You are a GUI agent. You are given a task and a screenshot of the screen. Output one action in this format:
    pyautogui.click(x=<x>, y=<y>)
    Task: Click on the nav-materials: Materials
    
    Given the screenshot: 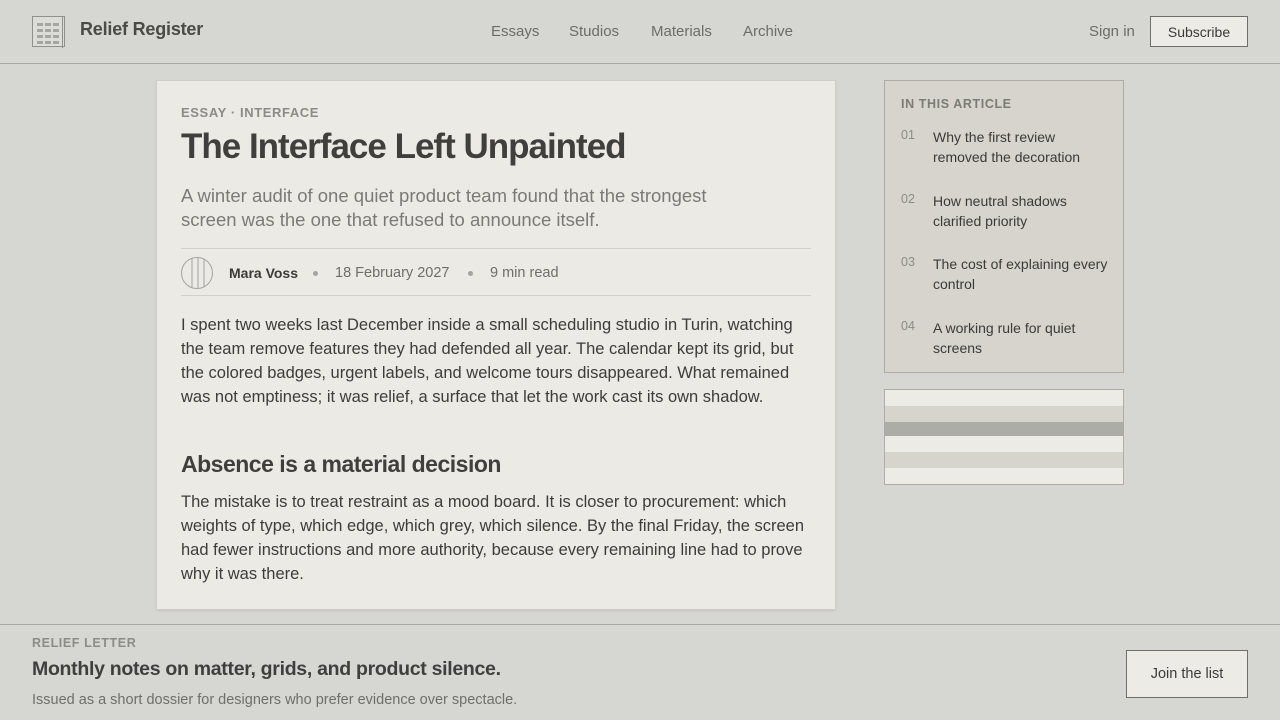 What is the action you would take?
    pyautogui.click(x=681, y=31)
    